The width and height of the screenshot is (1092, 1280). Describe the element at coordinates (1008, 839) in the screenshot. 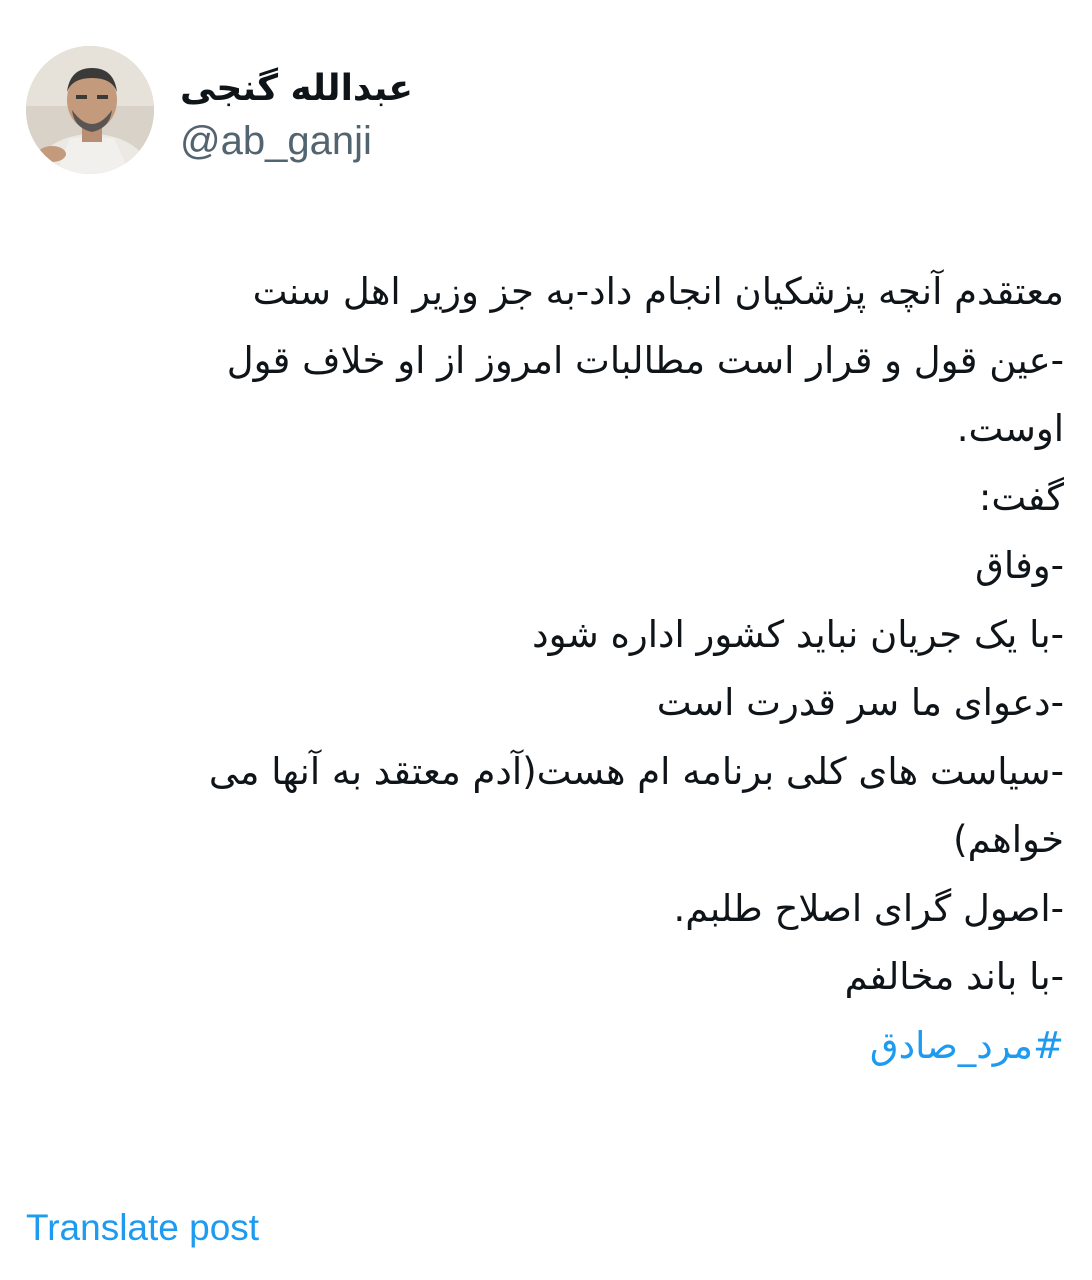

I see `tweet-line: خواهم)` at that location.